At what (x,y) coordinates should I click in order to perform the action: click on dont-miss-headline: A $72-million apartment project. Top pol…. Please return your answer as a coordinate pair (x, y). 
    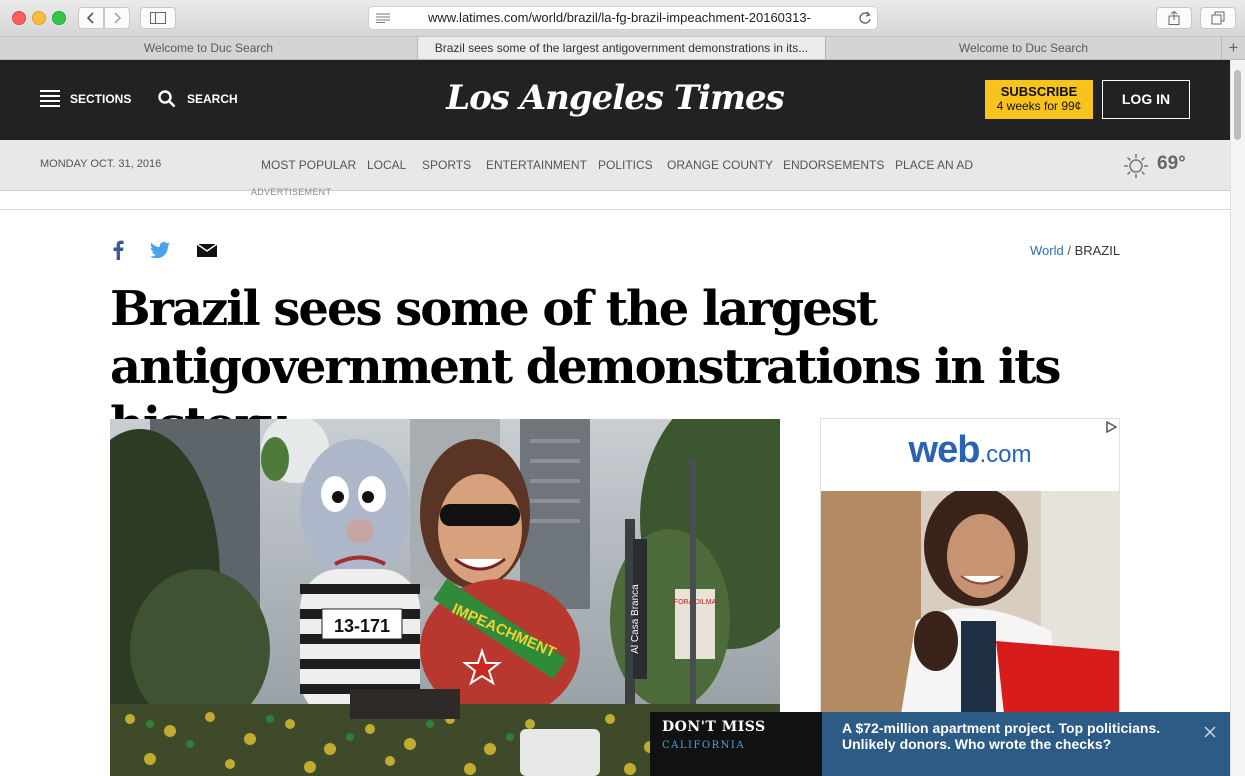
    Looking at the image, I should click on (1012, 736).